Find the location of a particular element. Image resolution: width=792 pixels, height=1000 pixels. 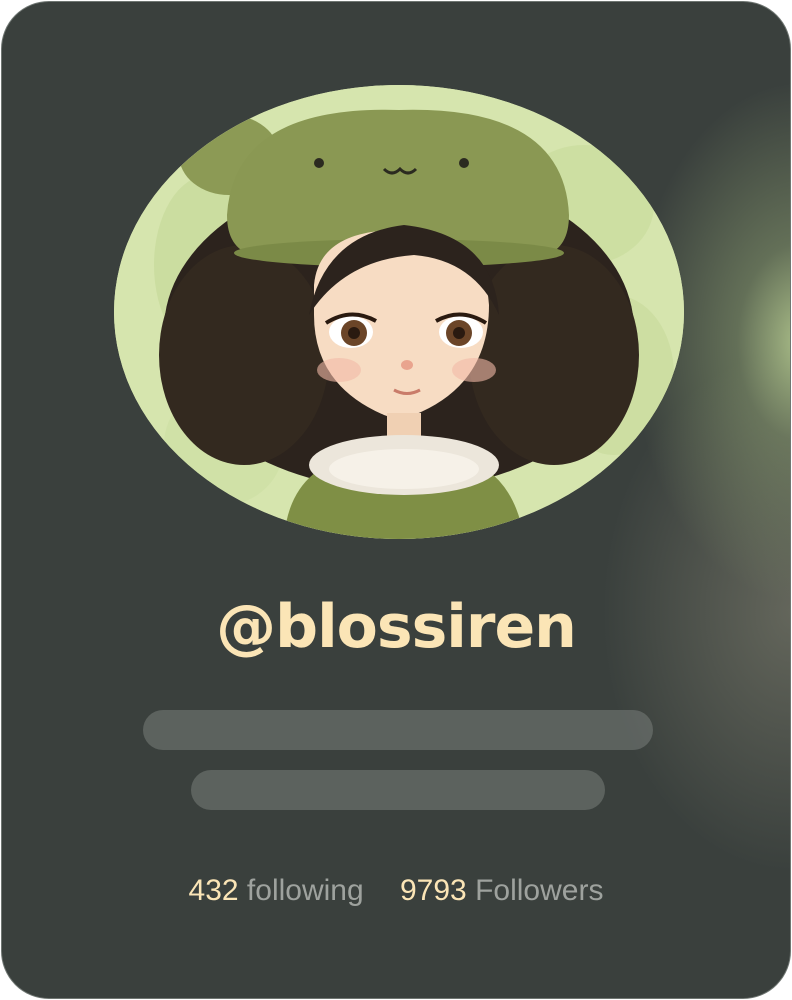

following-stat: 432 following is located at coordinates (276, 891).